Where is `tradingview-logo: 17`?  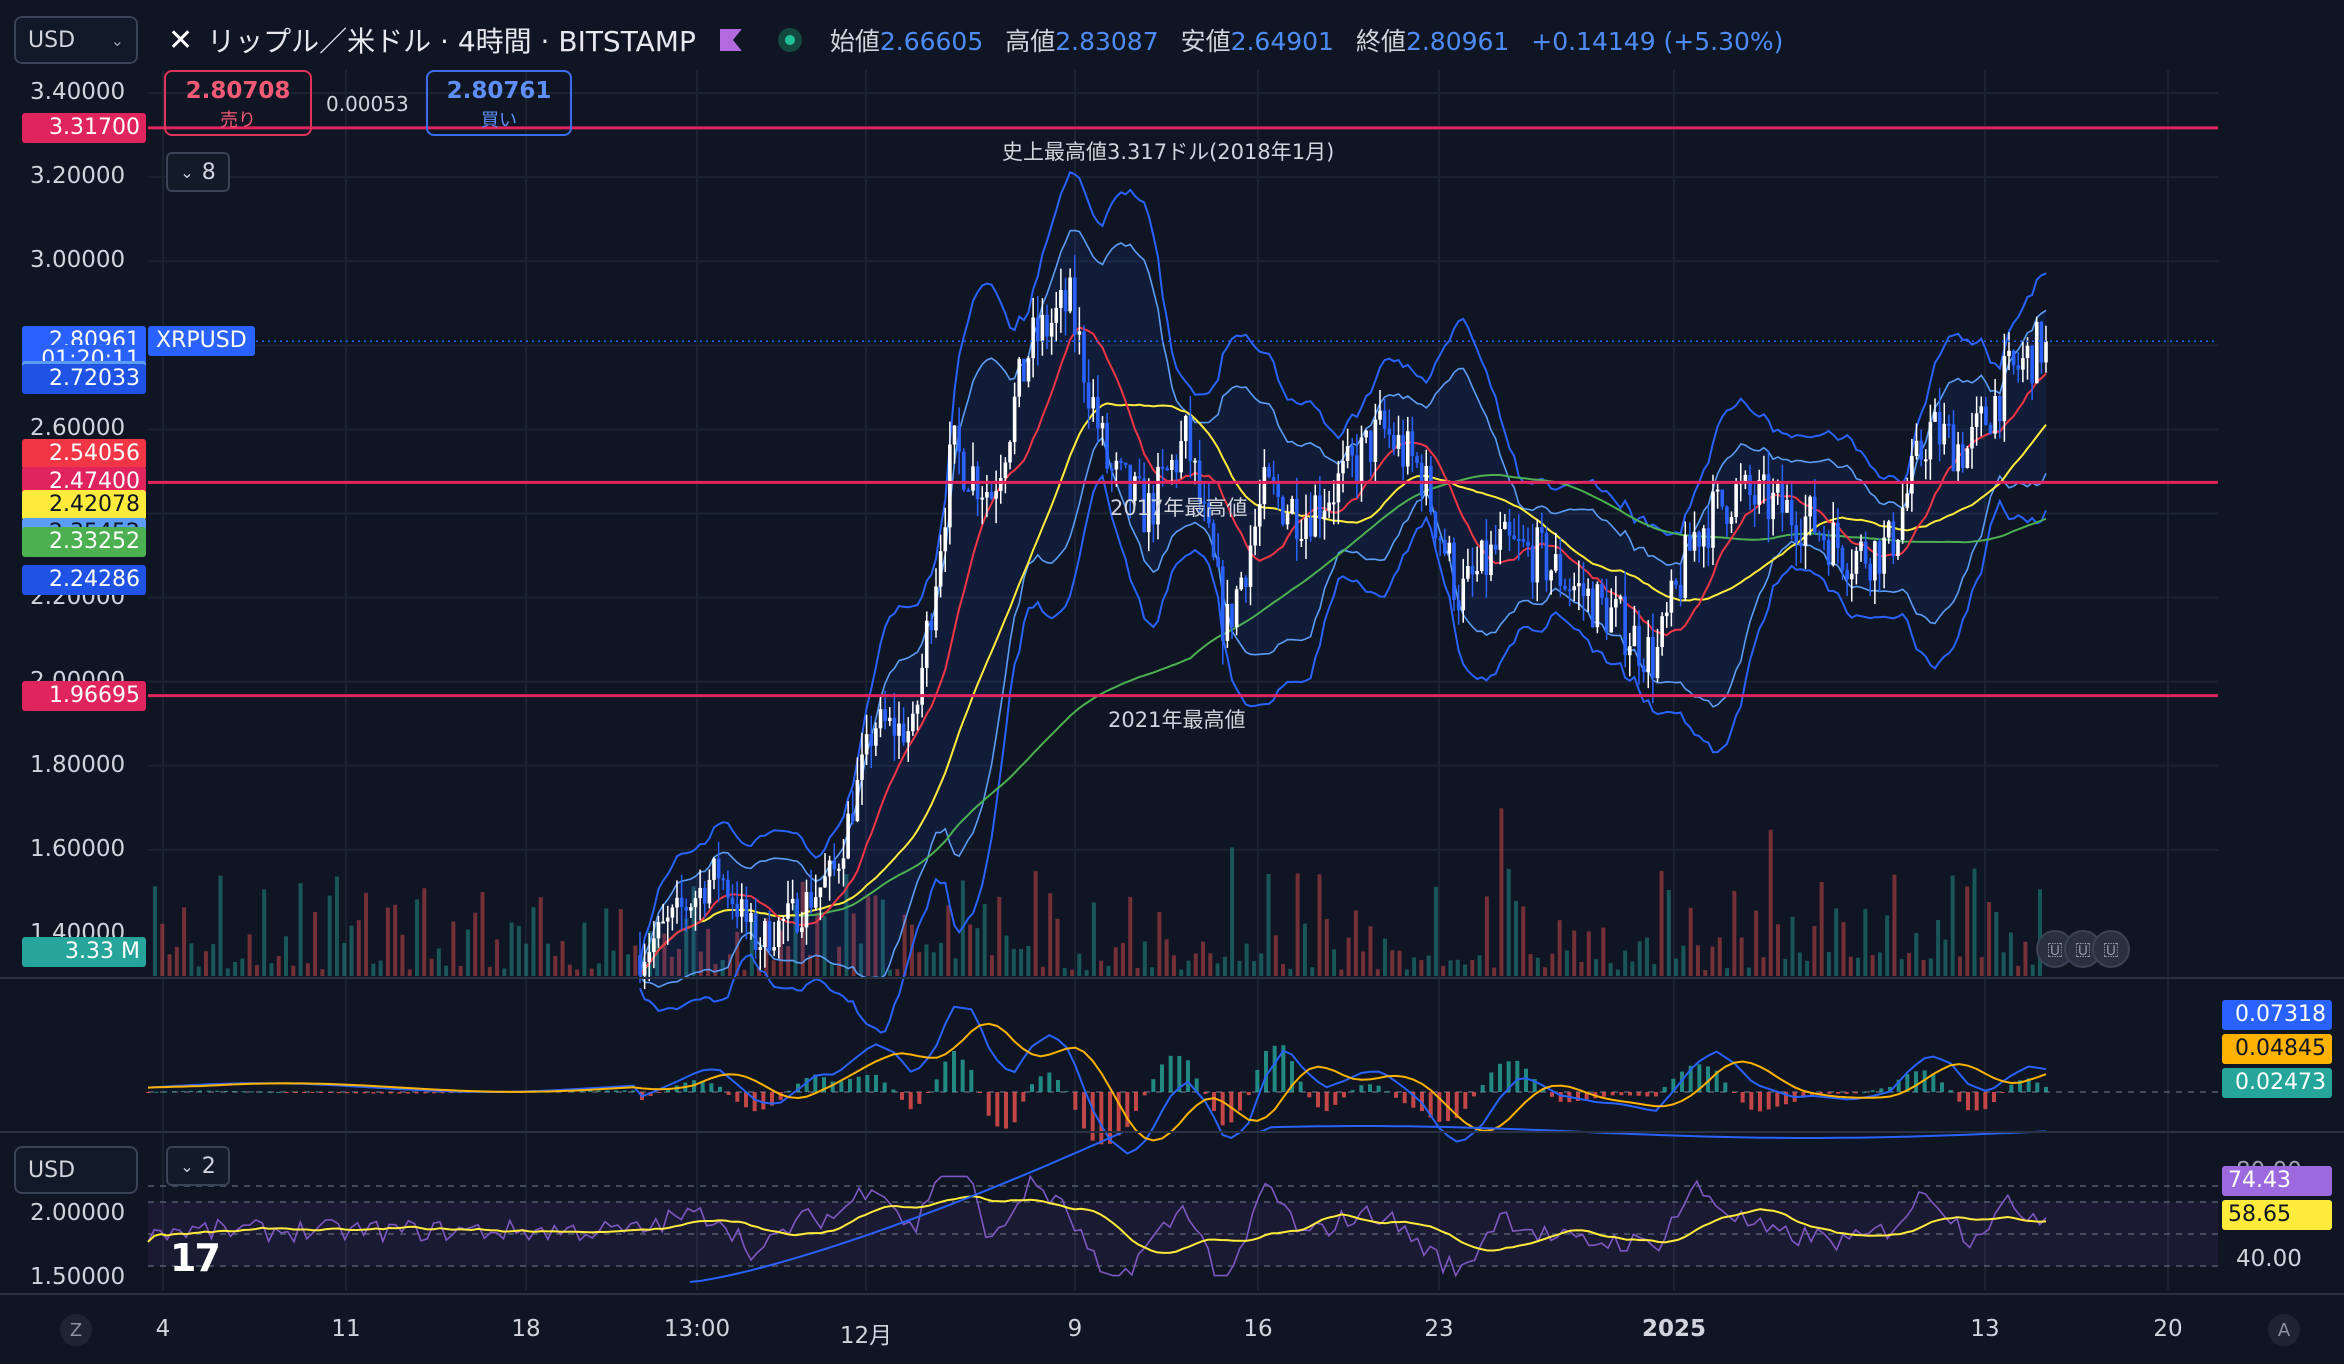
tradingview-logo: 17 is located at coordinates (195, 1258).